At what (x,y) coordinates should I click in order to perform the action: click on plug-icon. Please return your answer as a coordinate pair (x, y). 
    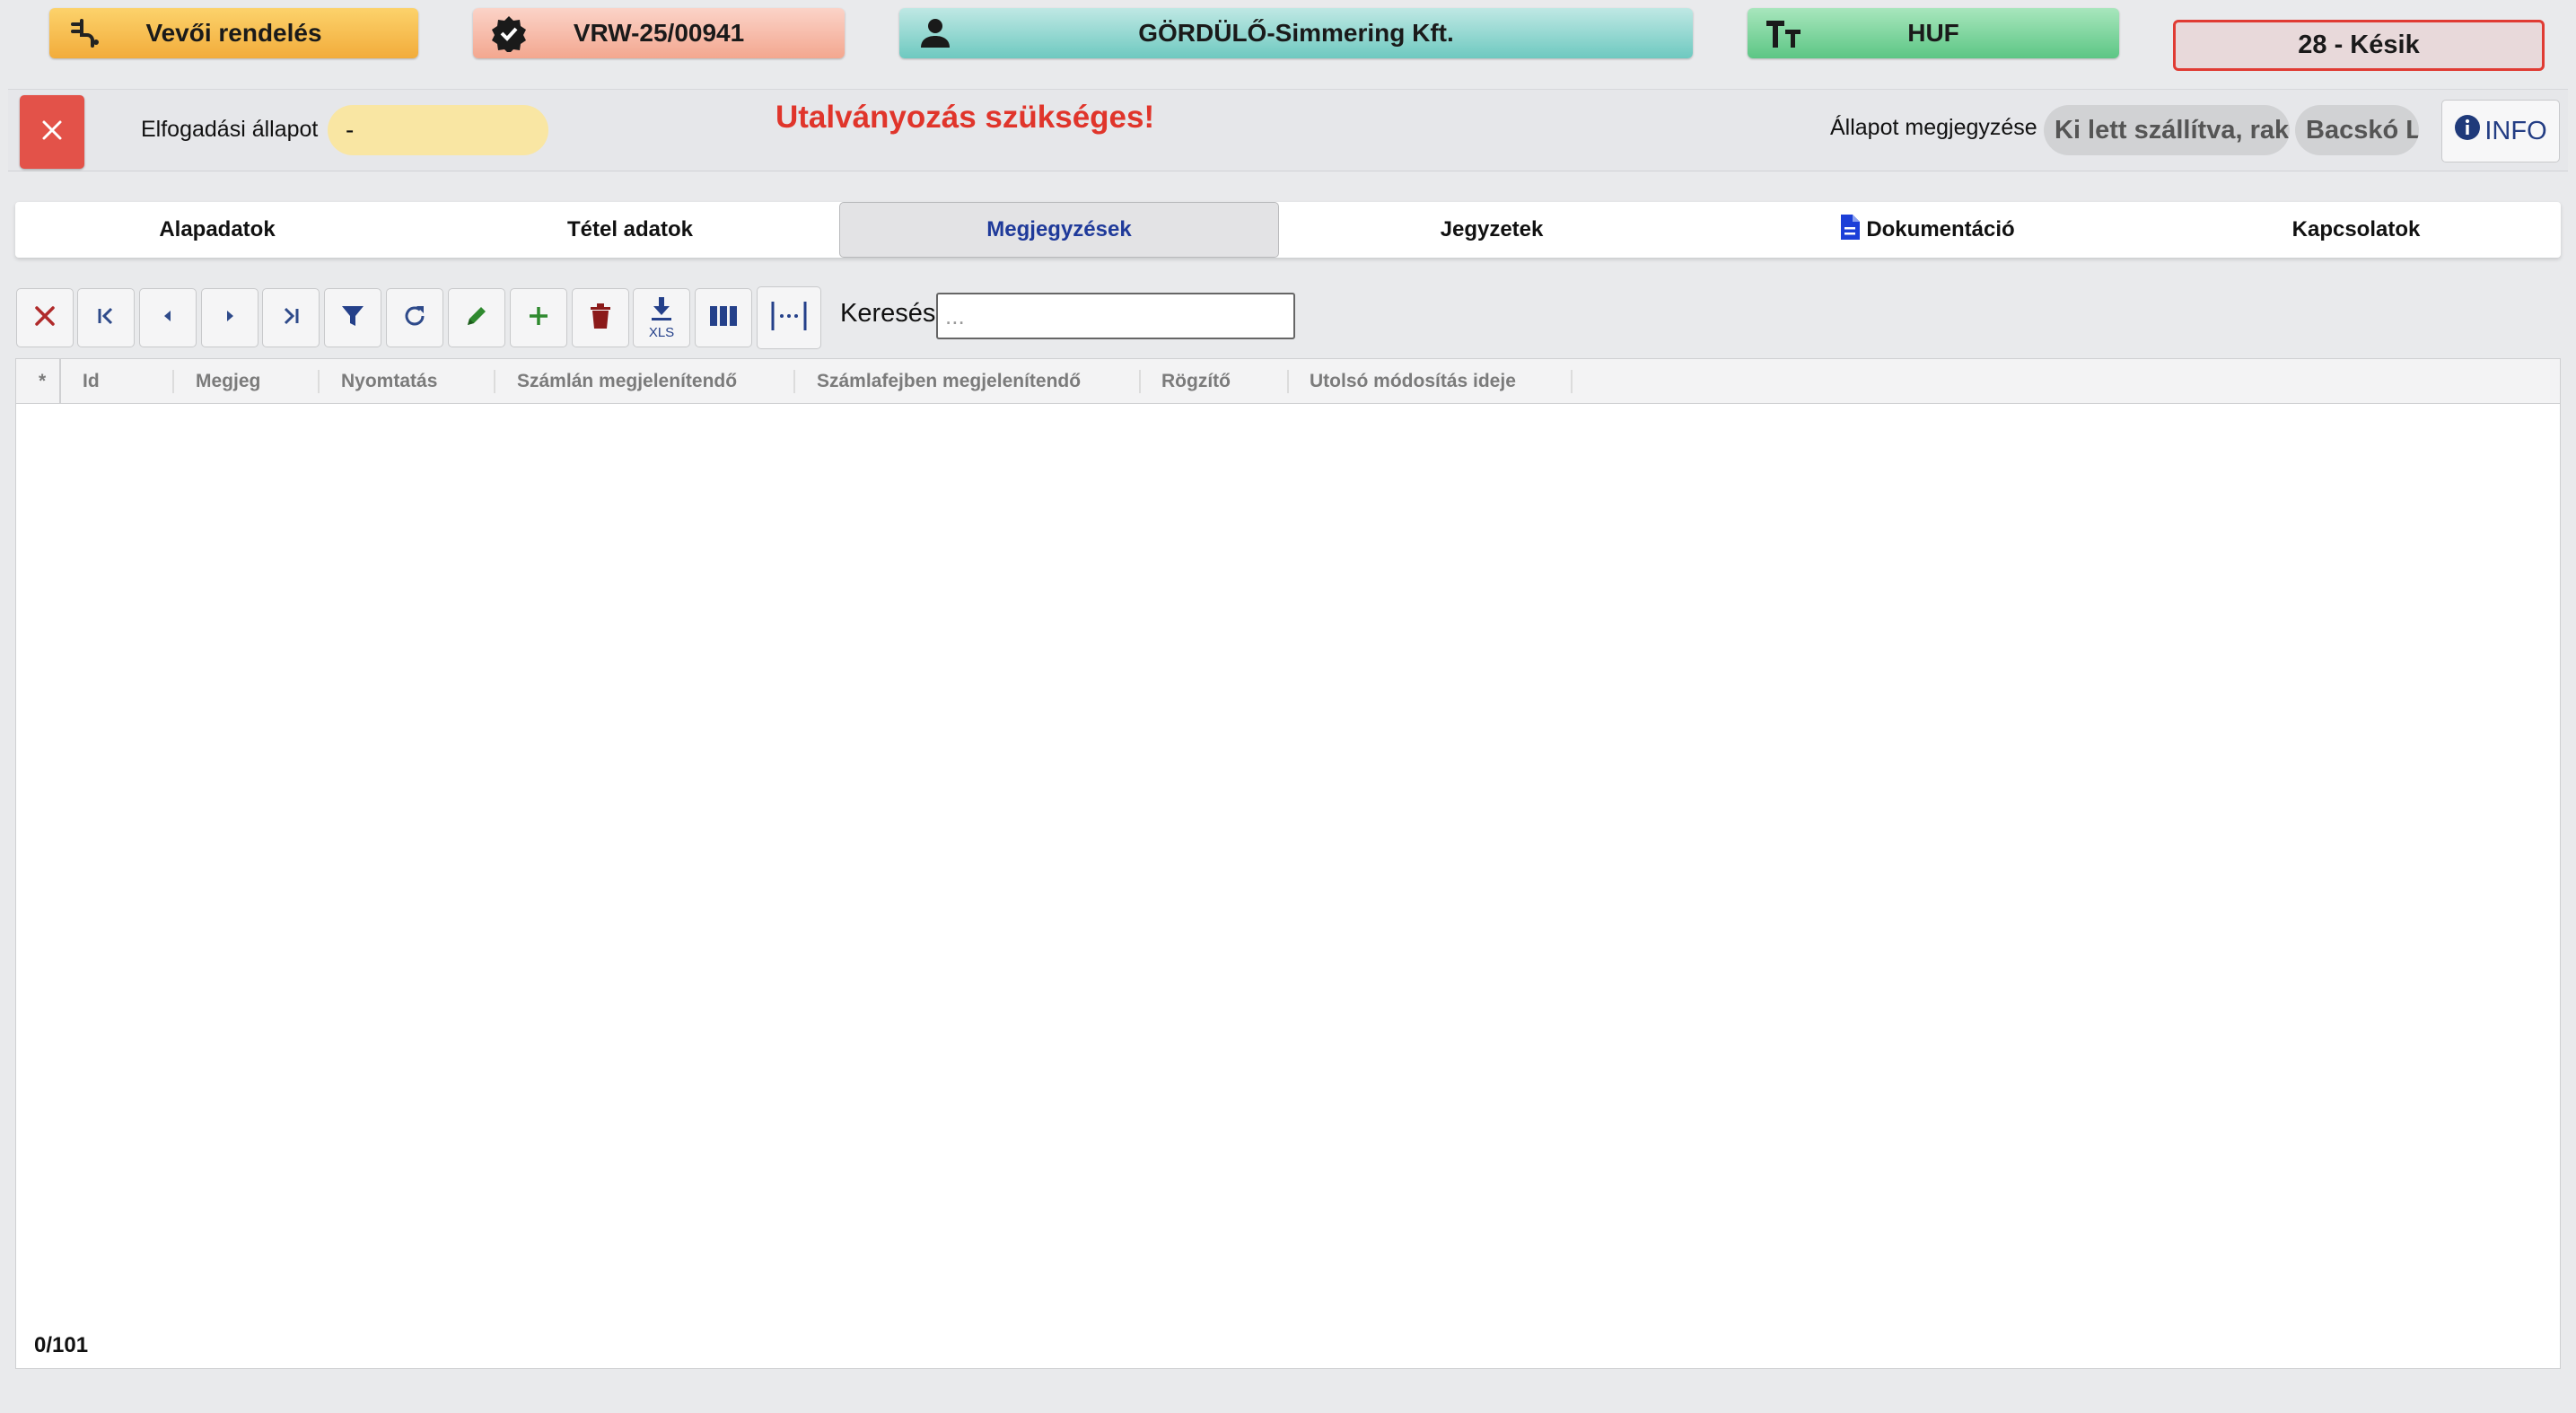
    Looking at the image, I should click on (85, 33).